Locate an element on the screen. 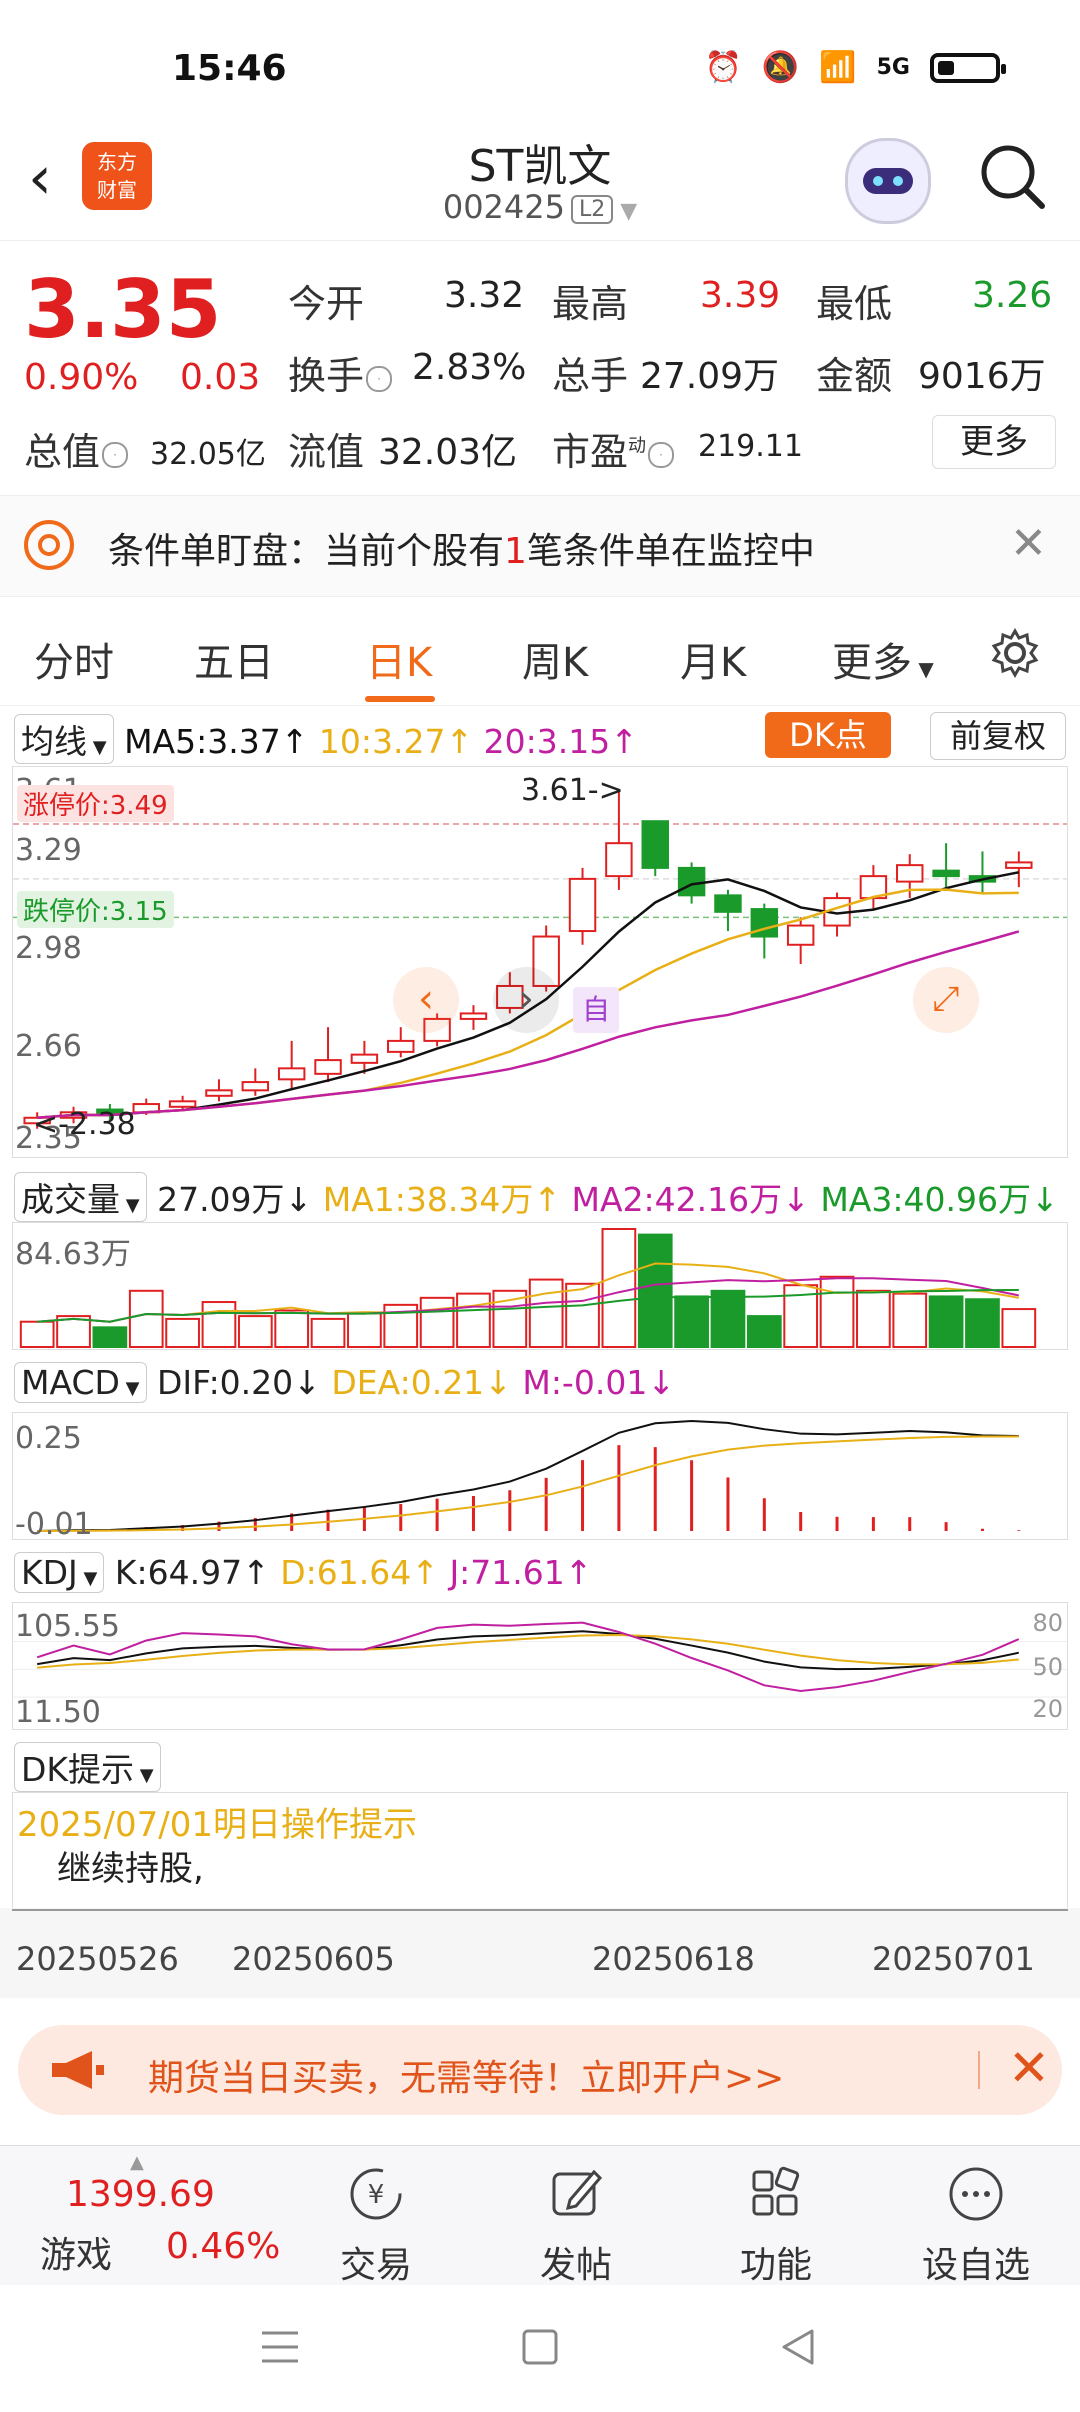 Image resolution: width=1080 pixels, height=2412 pixels. kdj-d-line is located at coordinates (528, 1651).